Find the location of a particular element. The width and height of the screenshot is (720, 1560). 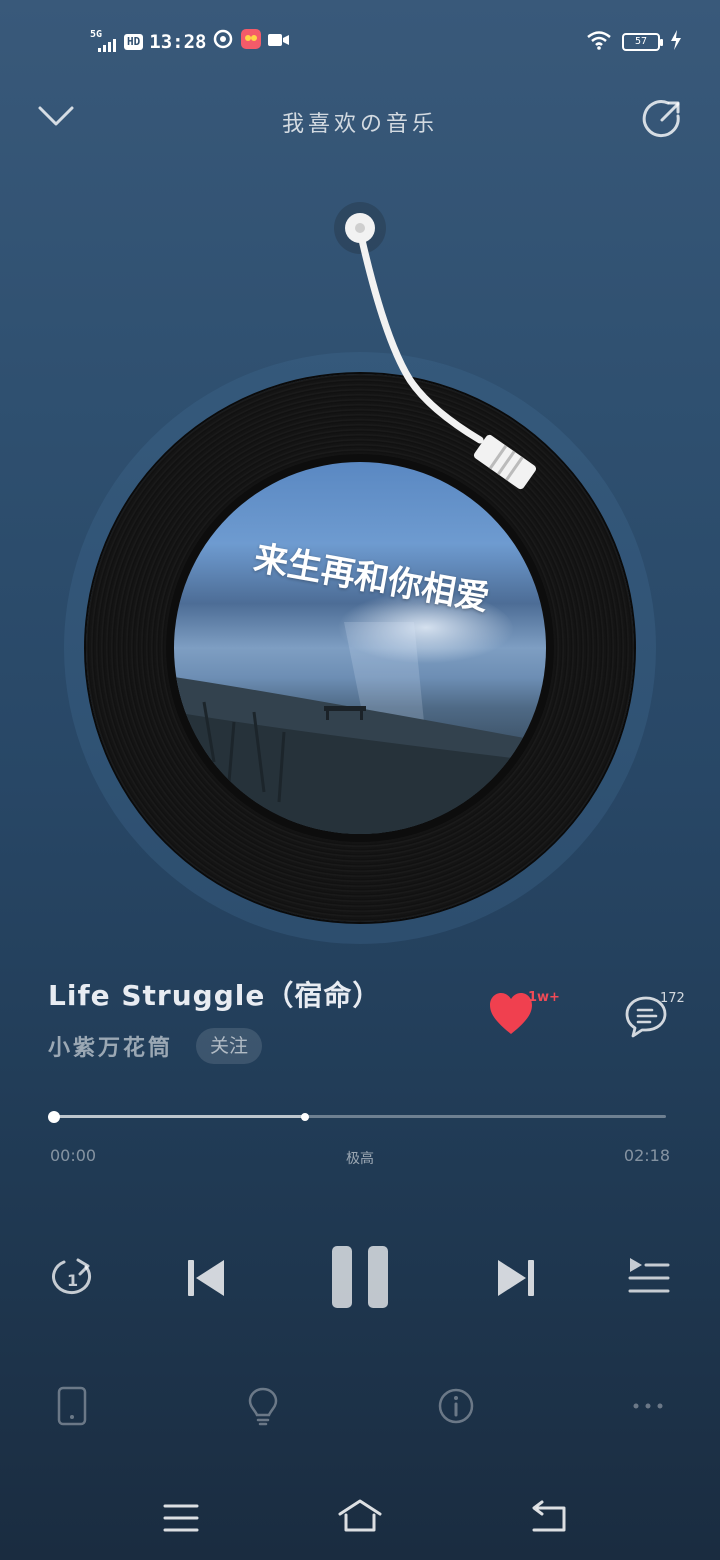

phone-device-icon is located at coordinates (72, 1406).